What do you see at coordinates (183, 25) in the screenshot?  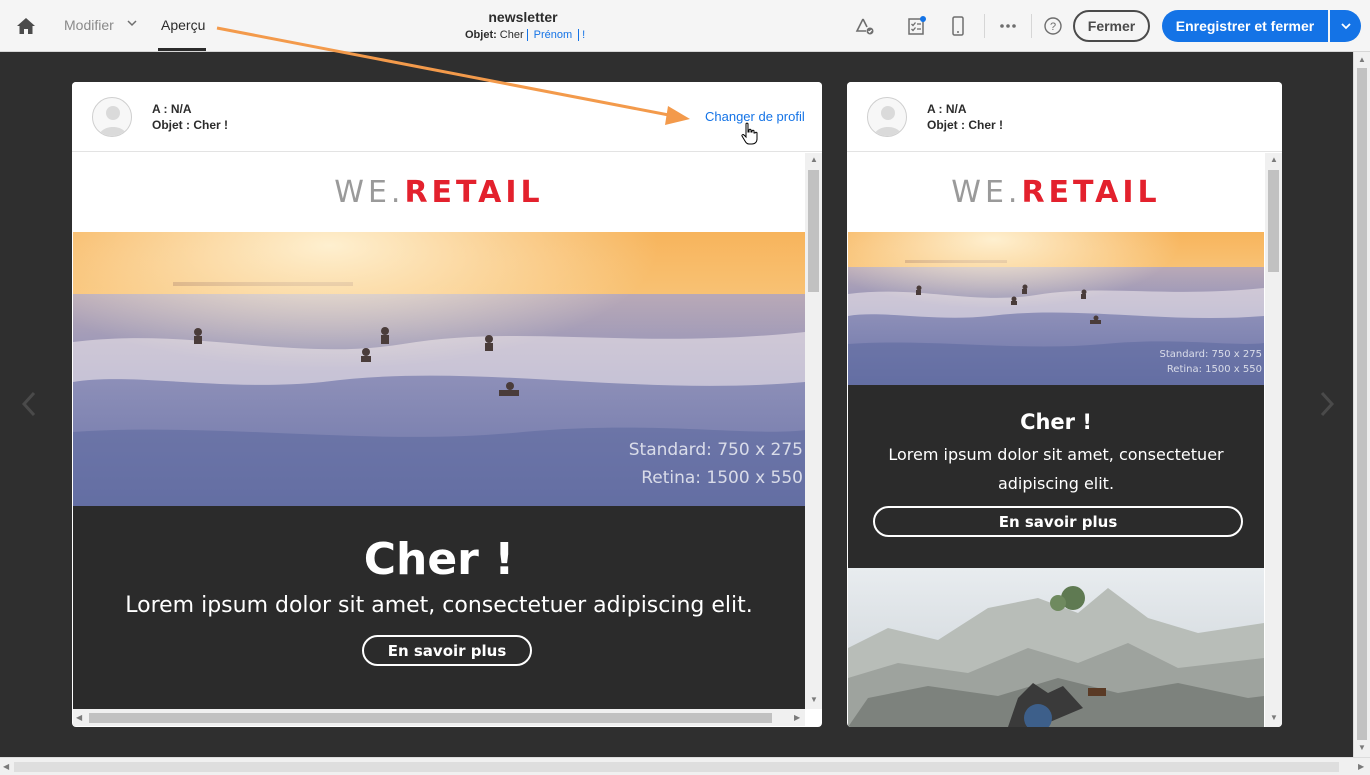 I see `tab-apercu: Aperçu` at bounding box center [183, 25].